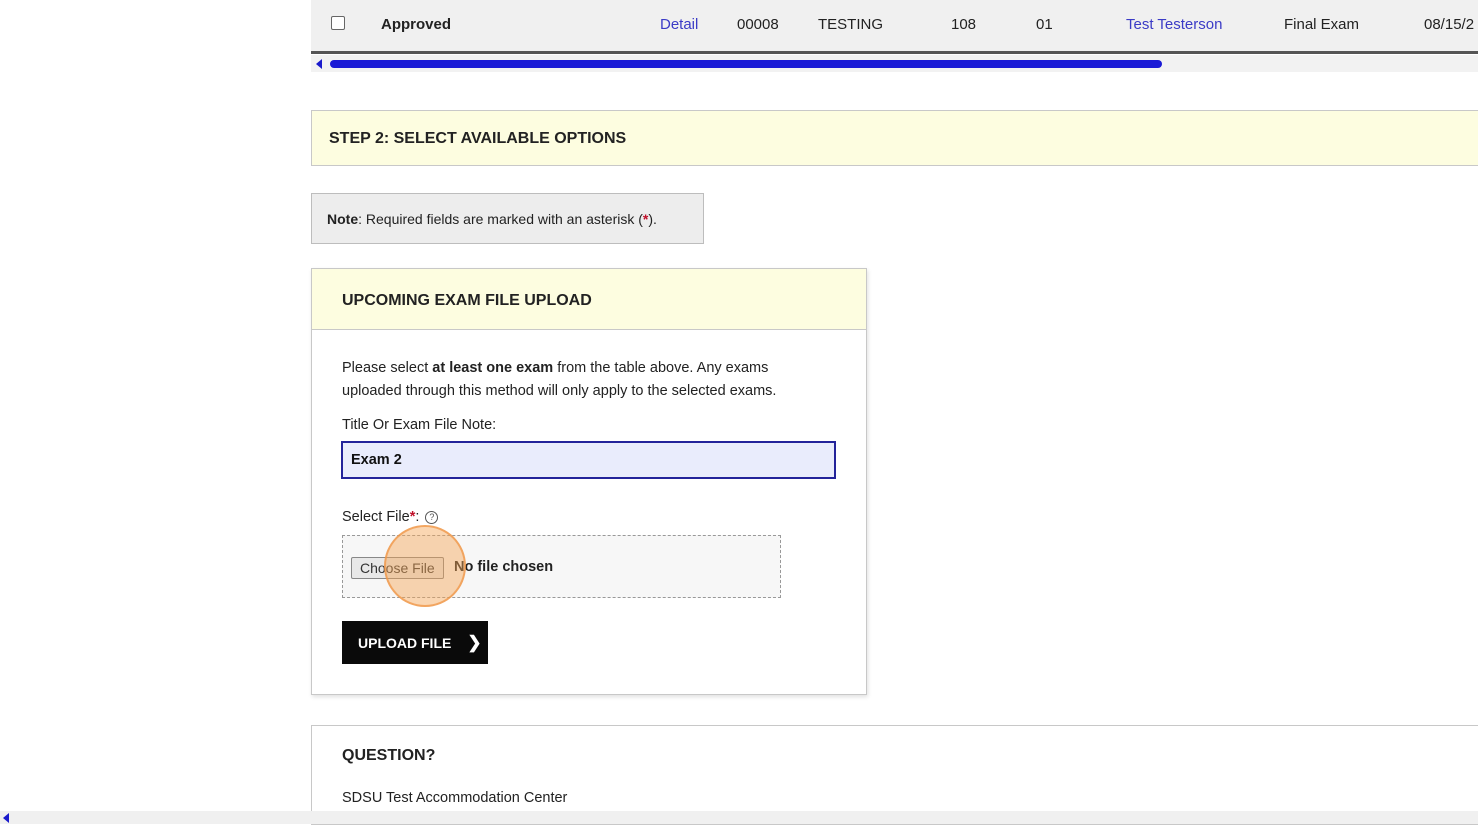  I want to click on upload-file-button: UPLOAD FILE ❯, so click(415, 642).